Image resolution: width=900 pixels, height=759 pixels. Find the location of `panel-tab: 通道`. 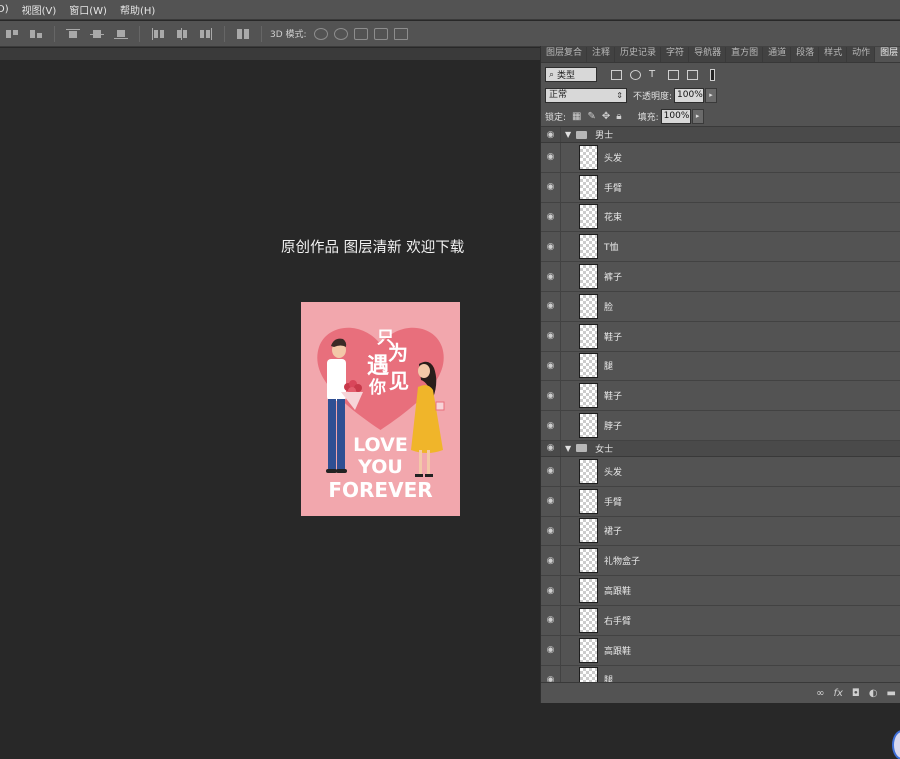

panel-tab: 通道 is located at coordinates (777, 54).